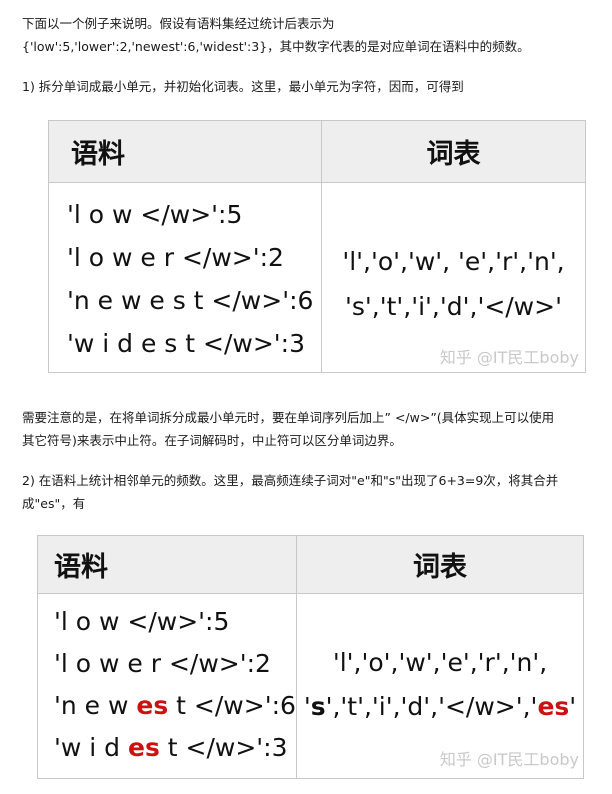 Image resolution: width=612 pixels, height=794 pixels. Describe the element at coordinates (162, 663) in the screenshot. I see `corpus-row-text: 'l o w e r </w>':2` at that location.